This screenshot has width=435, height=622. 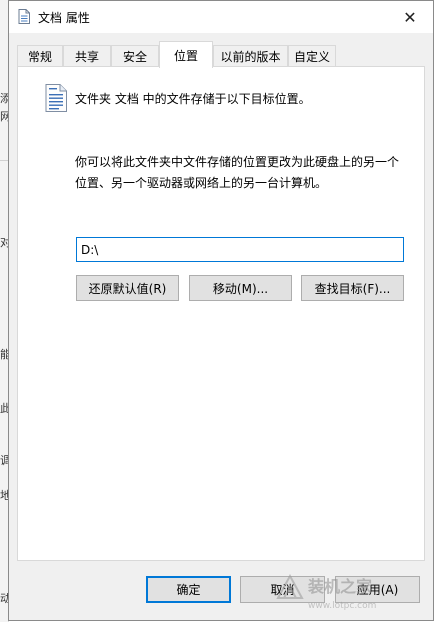 I want to click on tab-security: 安全, so click(x=135, y=55).